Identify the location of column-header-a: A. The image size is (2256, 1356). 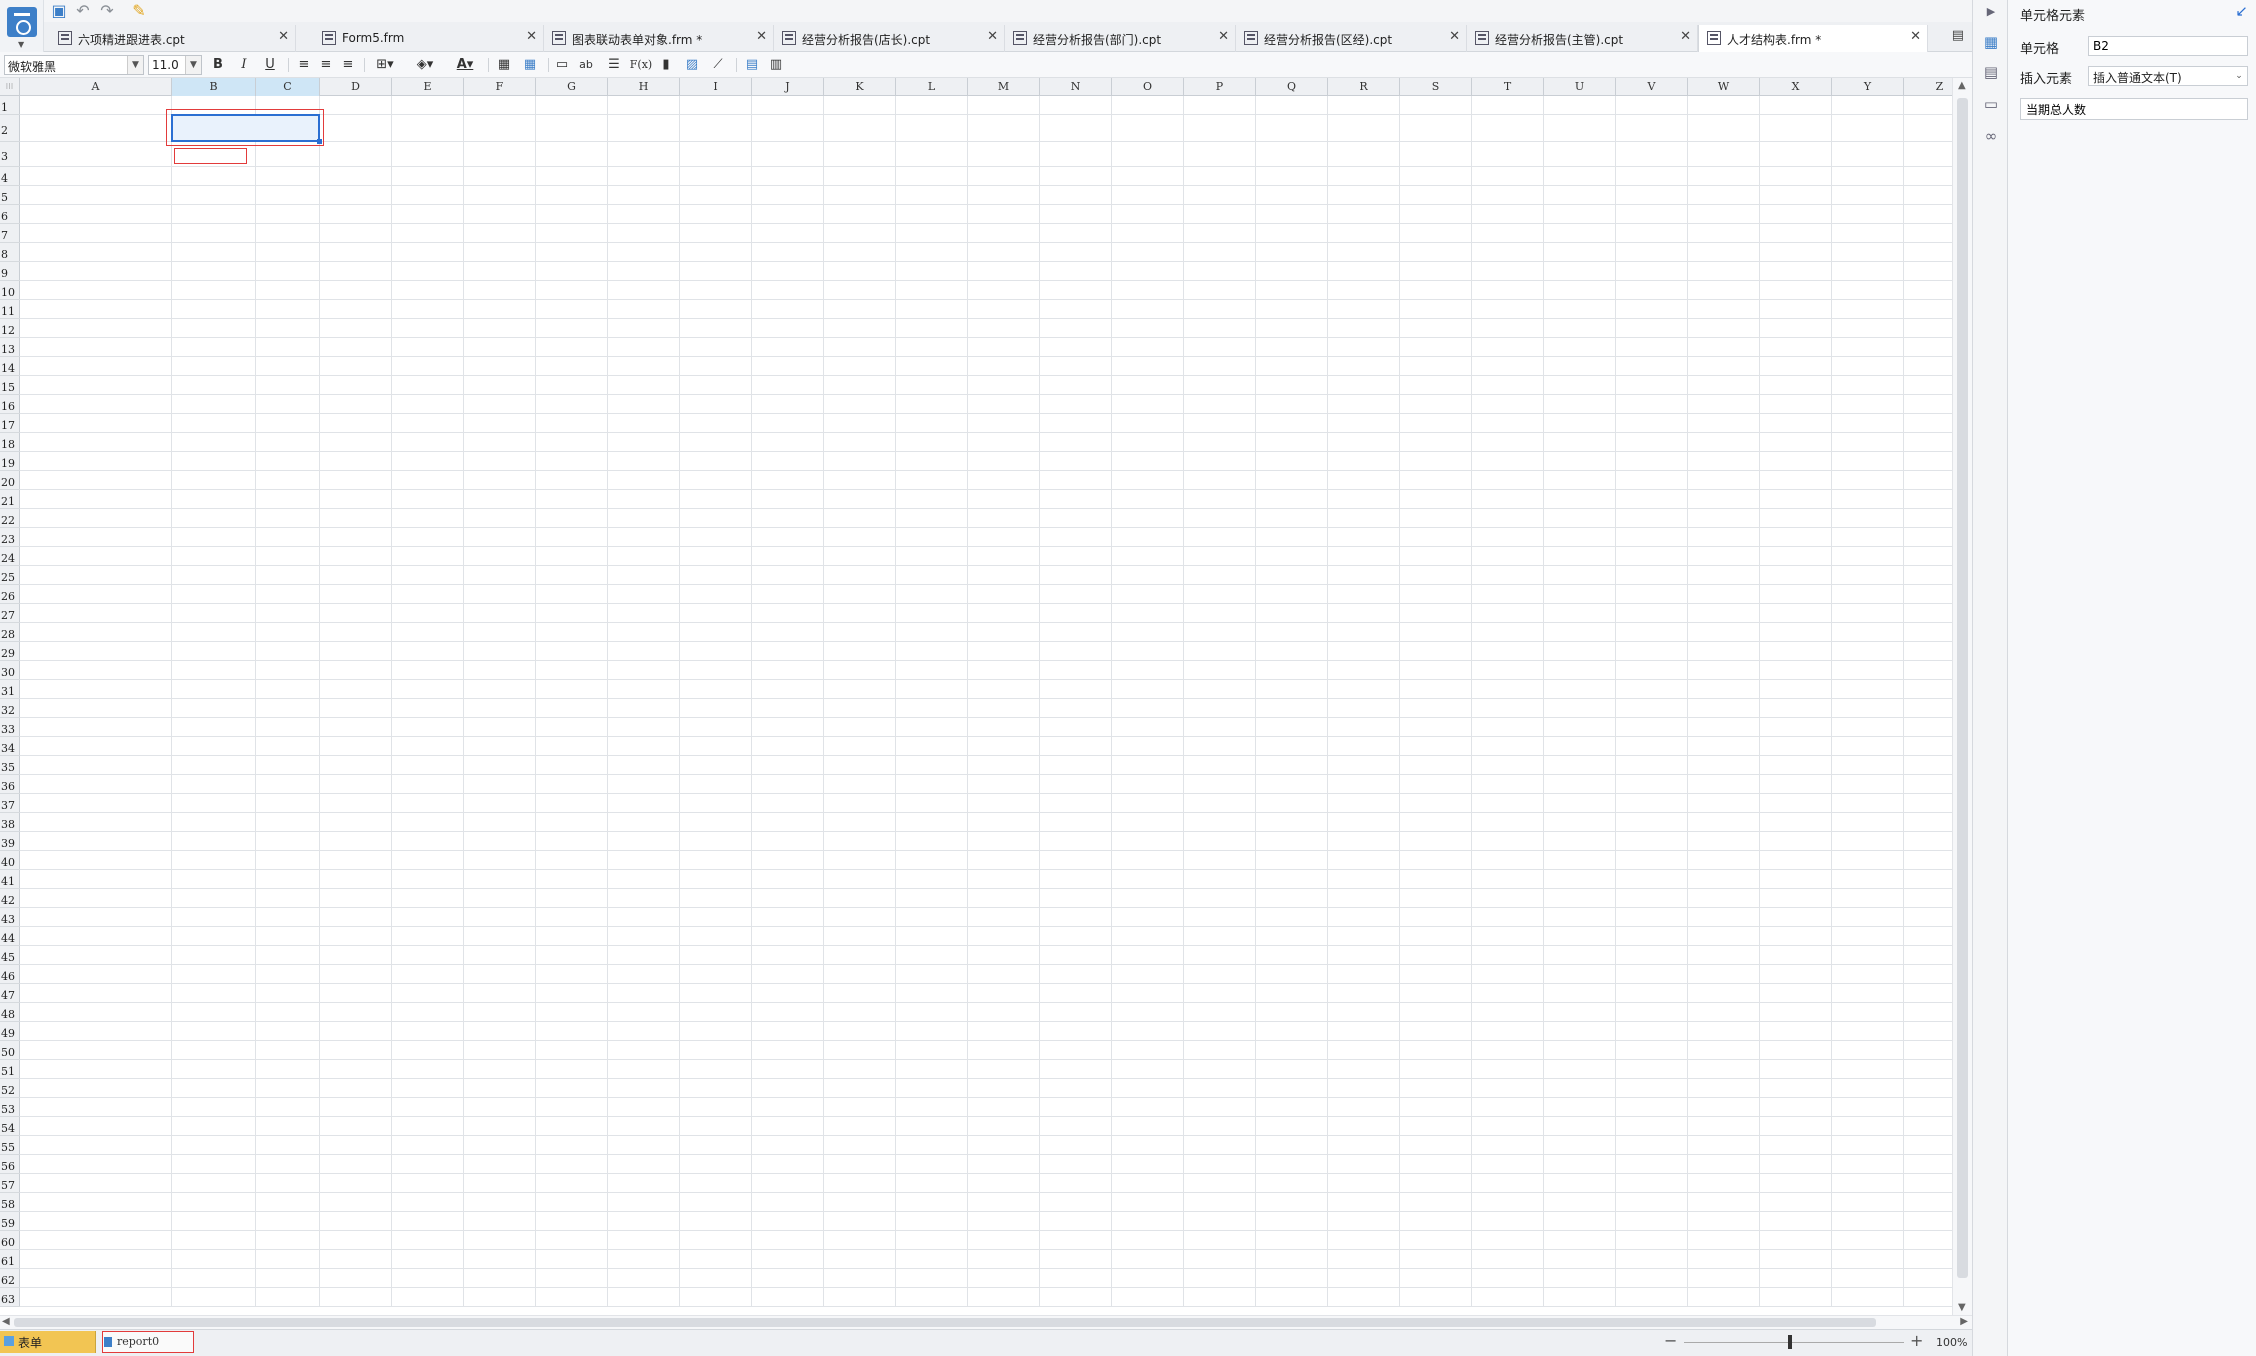
(96, 87).